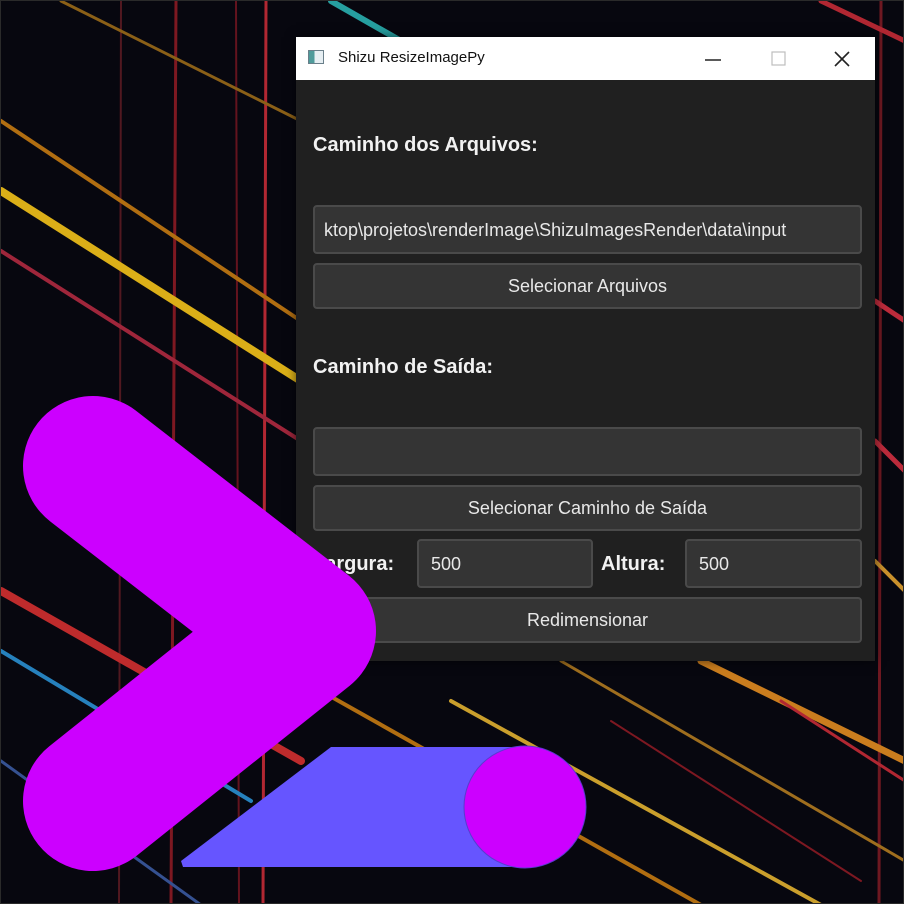 This screenshot has width=904, height=904. Describe the element at coordinates (505, 563) in the screenshot. I see `width-input: 500` at that location.